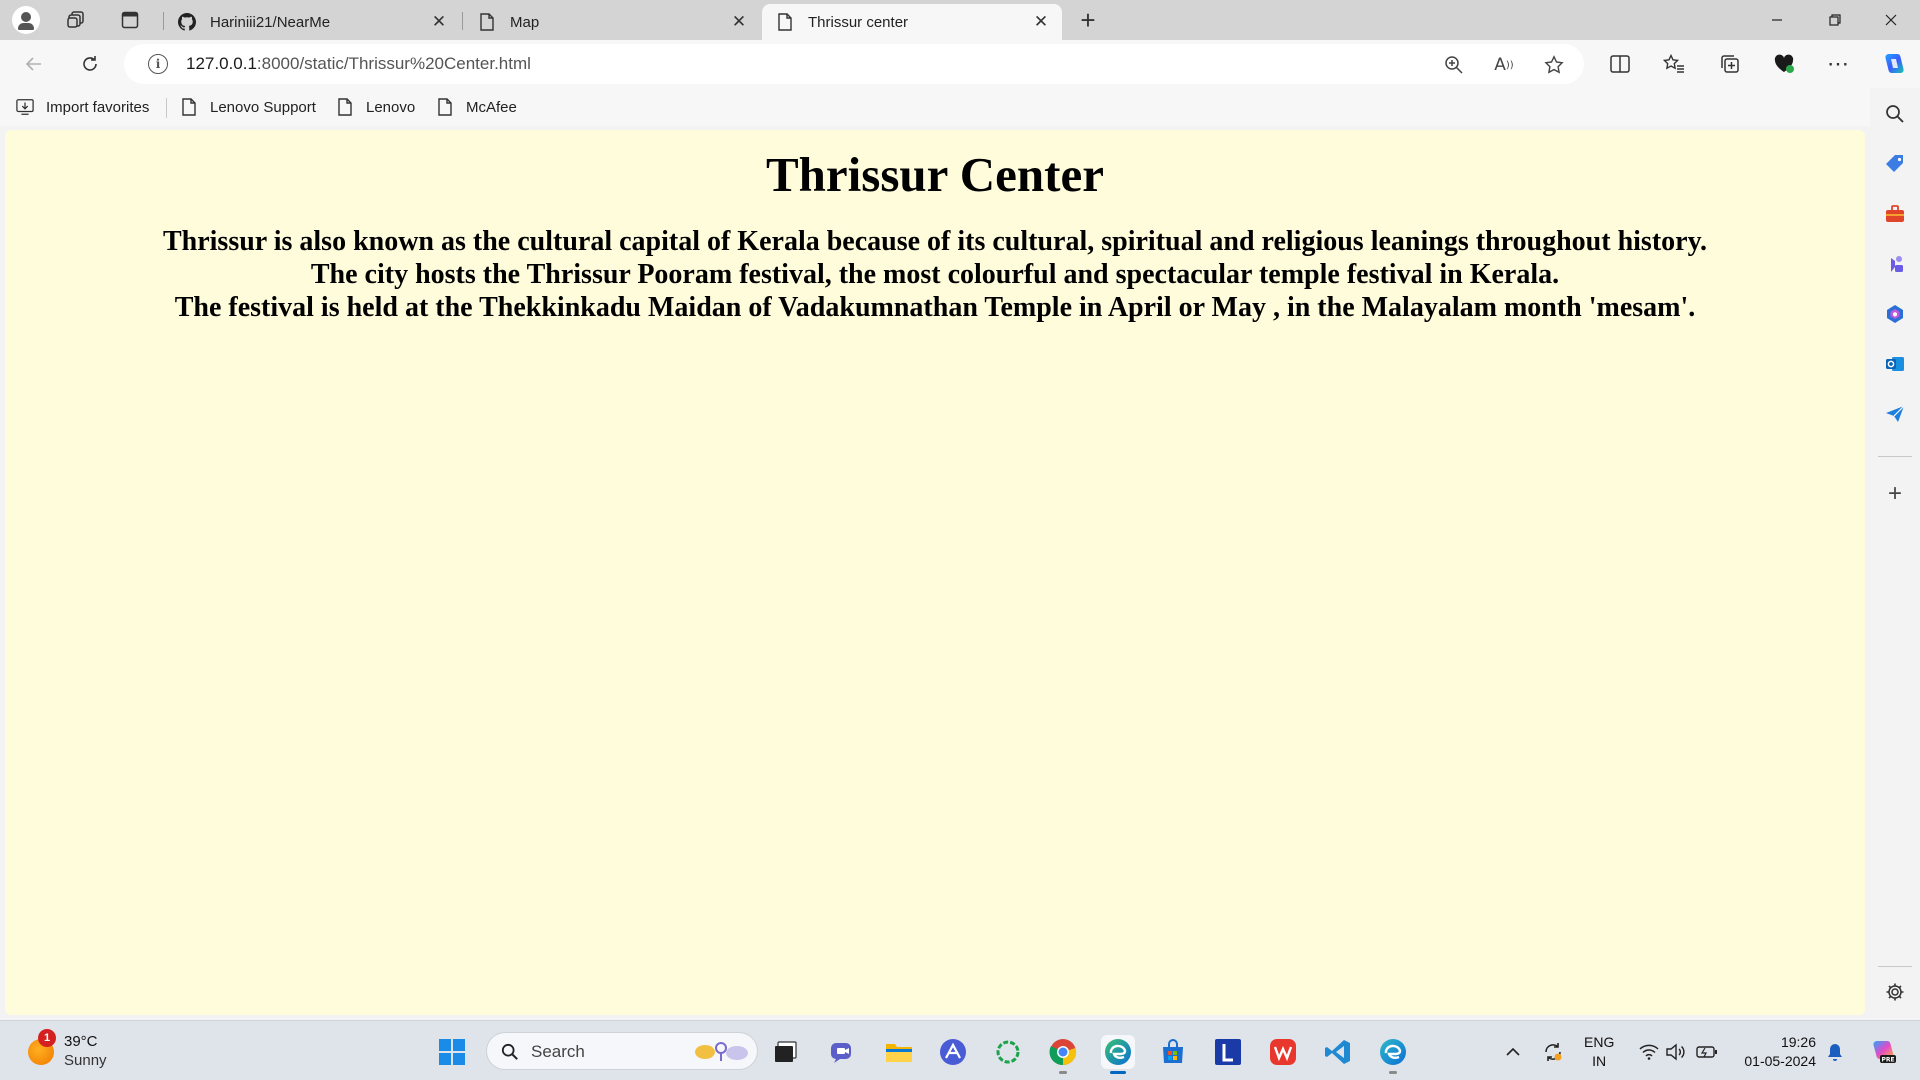 The image size is (1920, 1080). Describe the element at coordinates (622, 1051) in the screenshot. I see `taskbar-search: Search` at that location.